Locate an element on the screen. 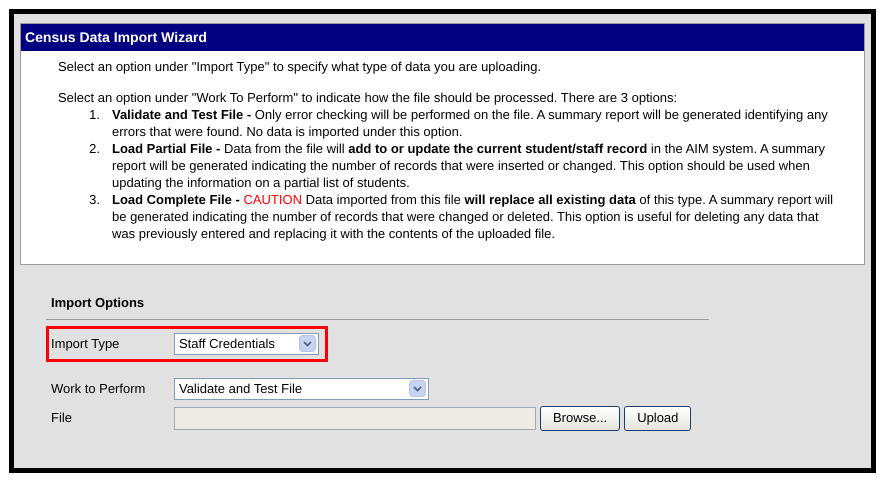 The height and width of the screenshot is (480, 885). list-number: 3. is located at coordinates (94, 200).